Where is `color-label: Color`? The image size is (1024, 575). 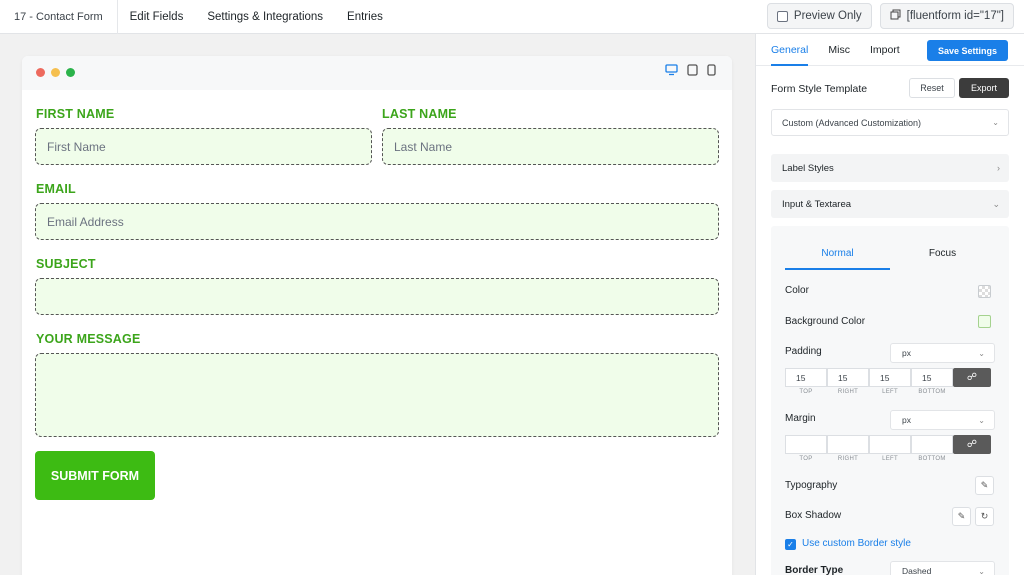
color-label: Color is located at coordinates (797, 290).